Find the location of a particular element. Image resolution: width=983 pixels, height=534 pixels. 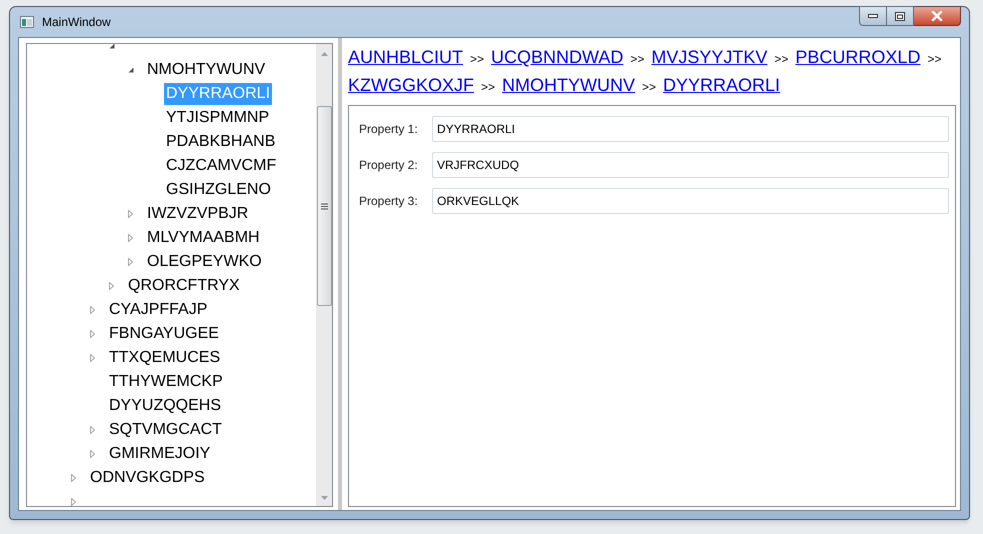

tree-item: FBNGAYUGEE is located at coordinates (164, 334).